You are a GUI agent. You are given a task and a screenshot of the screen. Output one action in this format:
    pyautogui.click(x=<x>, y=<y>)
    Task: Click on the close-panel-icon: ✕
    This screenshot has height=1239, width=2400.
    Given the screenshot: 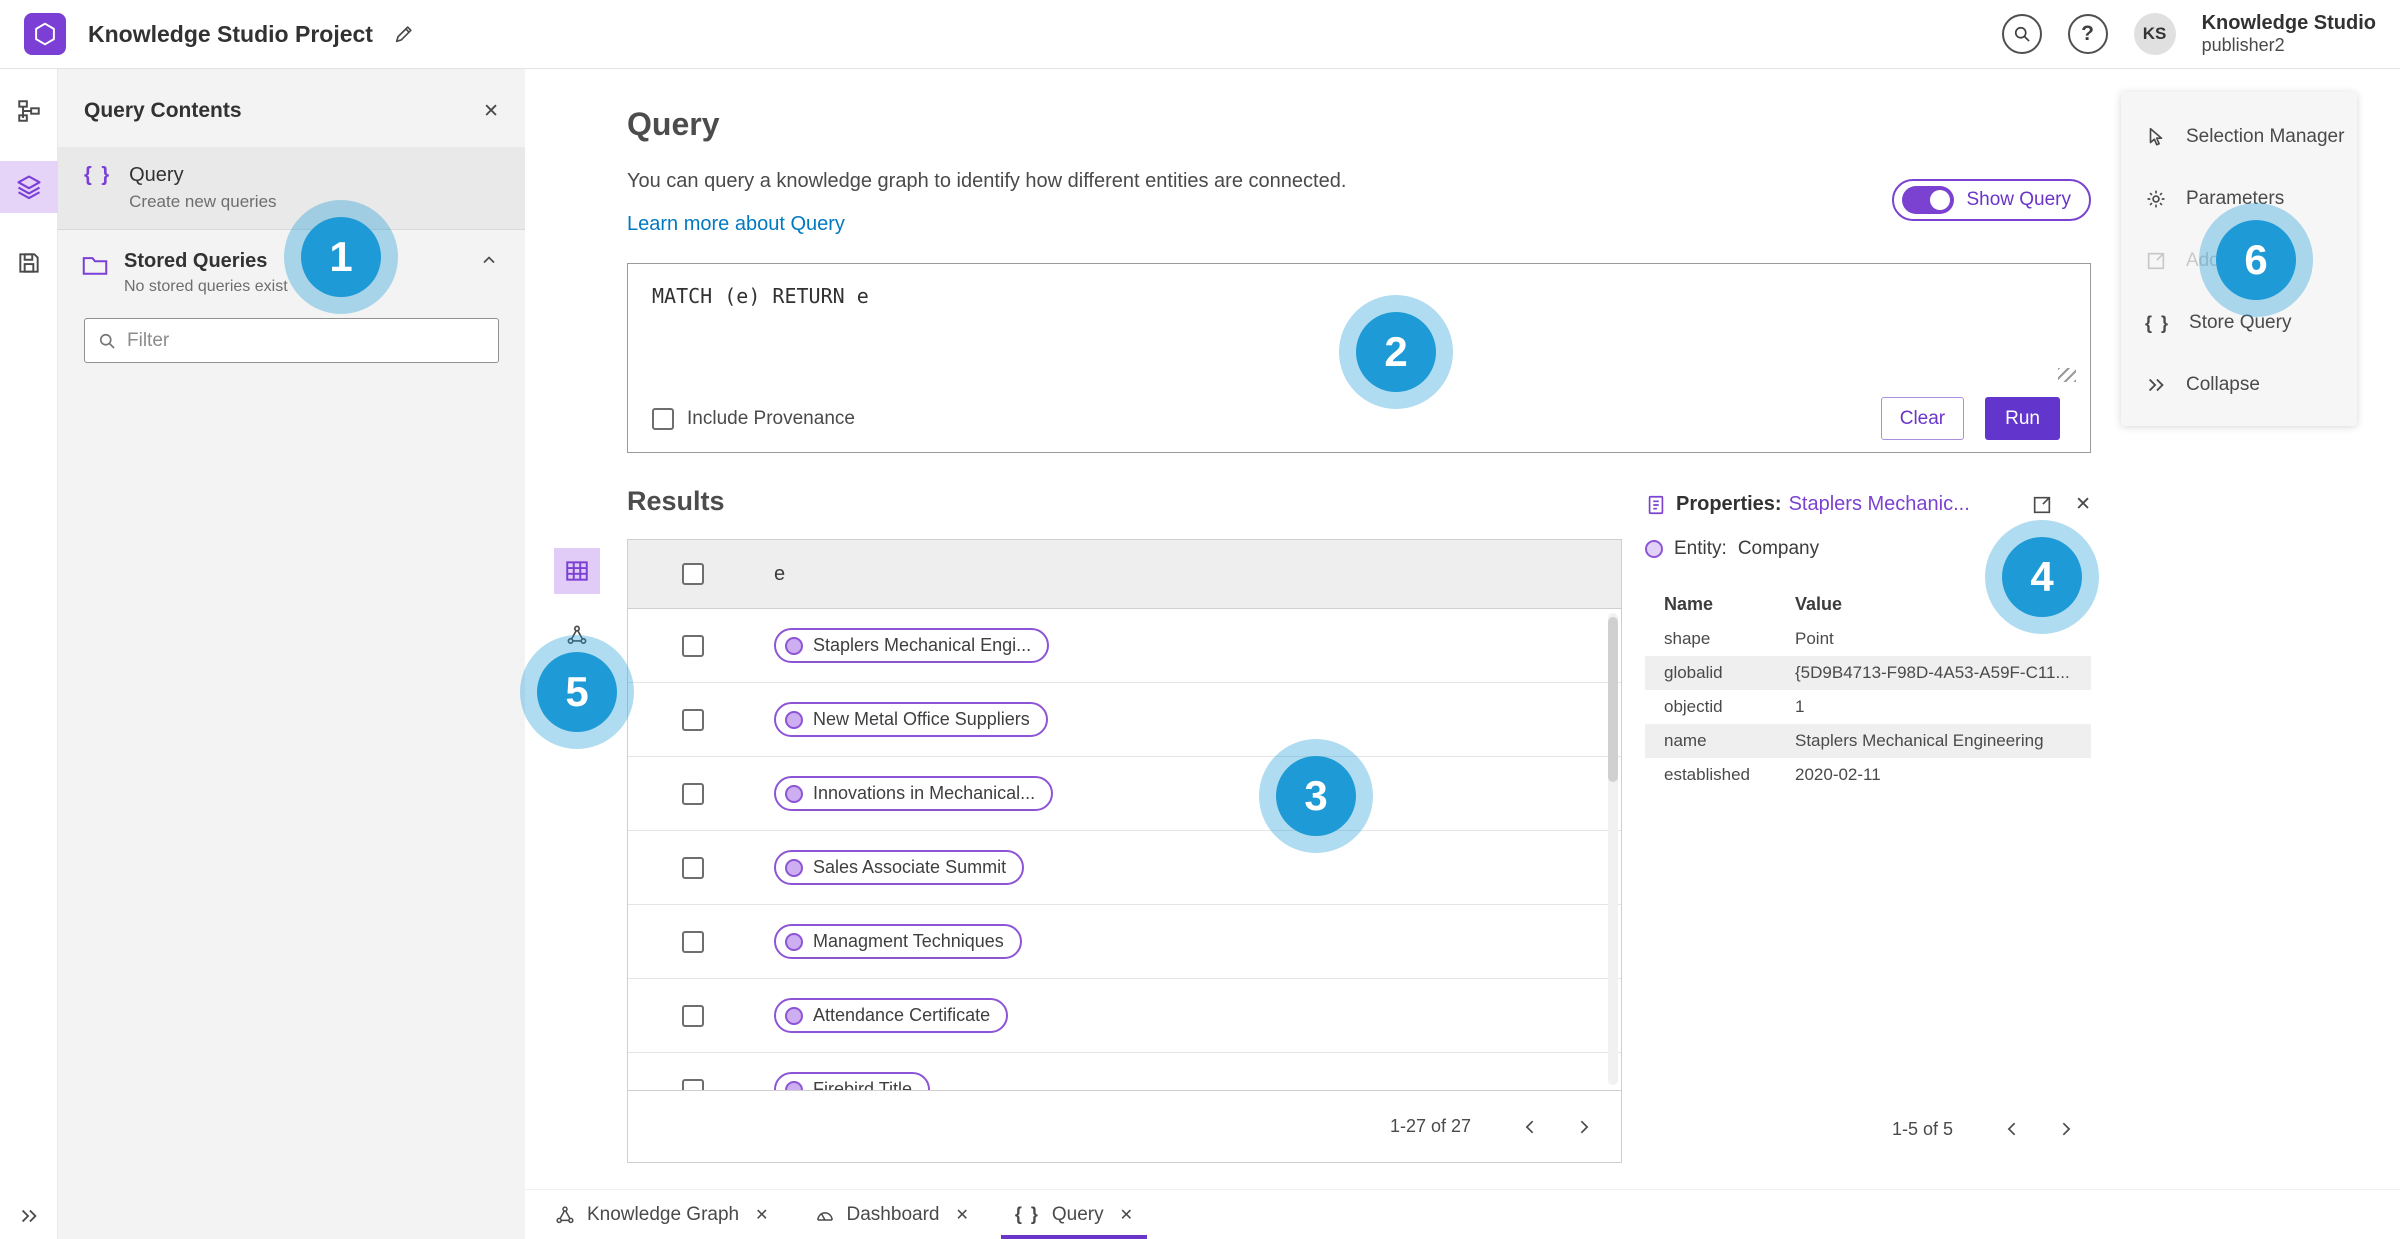 What is the action you would take?
    pyautogui.click(x=491, y=111)
    